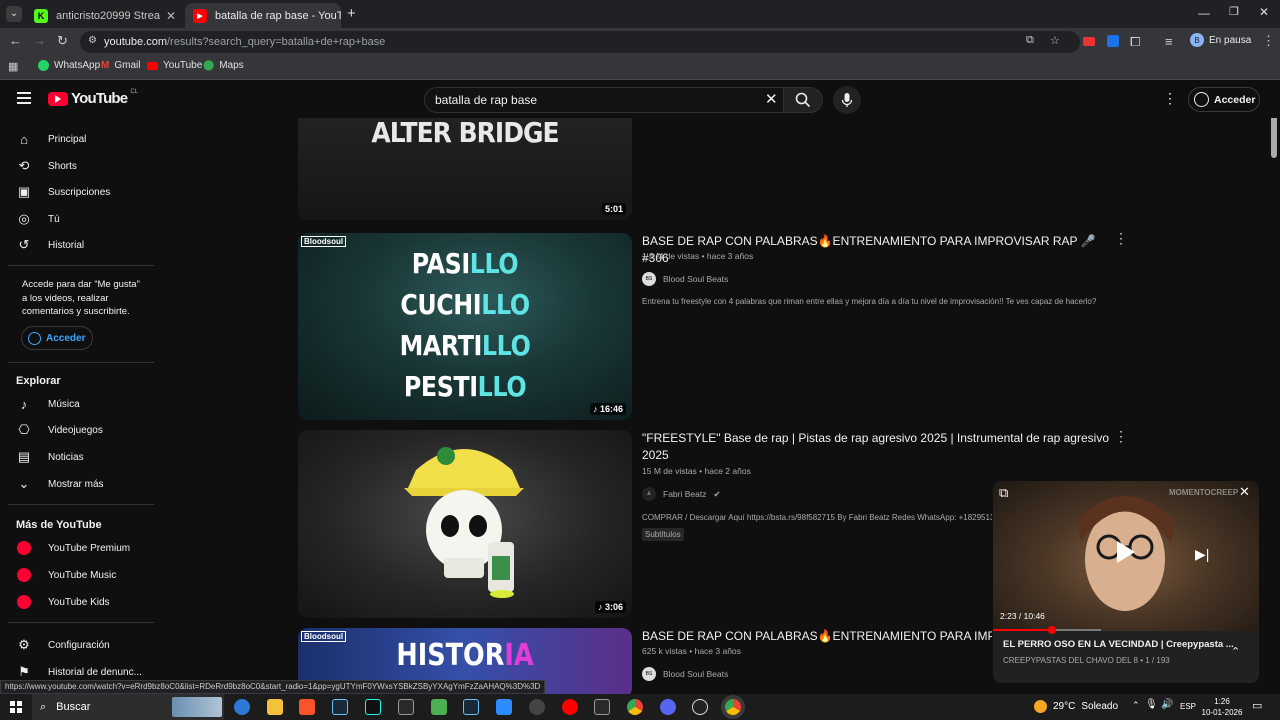 The width and height of the screenshot is (1280, 720). Describe the element at coordinates (51, 139) in the screenshot. I see `sidebar-item-principal: ⌂ Principal` at that location.